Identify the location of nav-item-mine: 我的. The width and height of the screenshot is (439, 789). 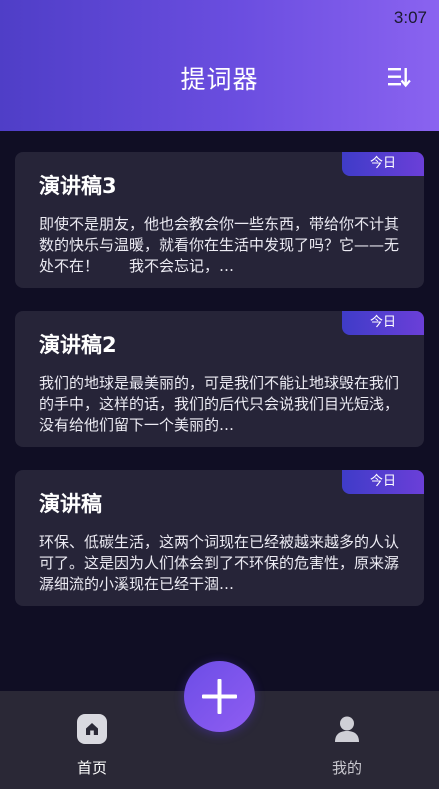
(347, 745).